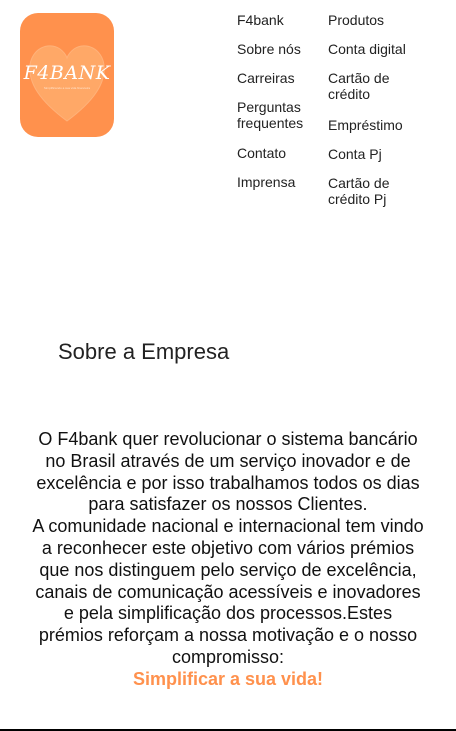 This screenshot has height=731, width=456. What do you see at coordinates (365, 191) in the screenshot?
I see `nav-link-cartao-de-credito-pj: Cartão de crédito Pj` at bounding box center [365, 191].